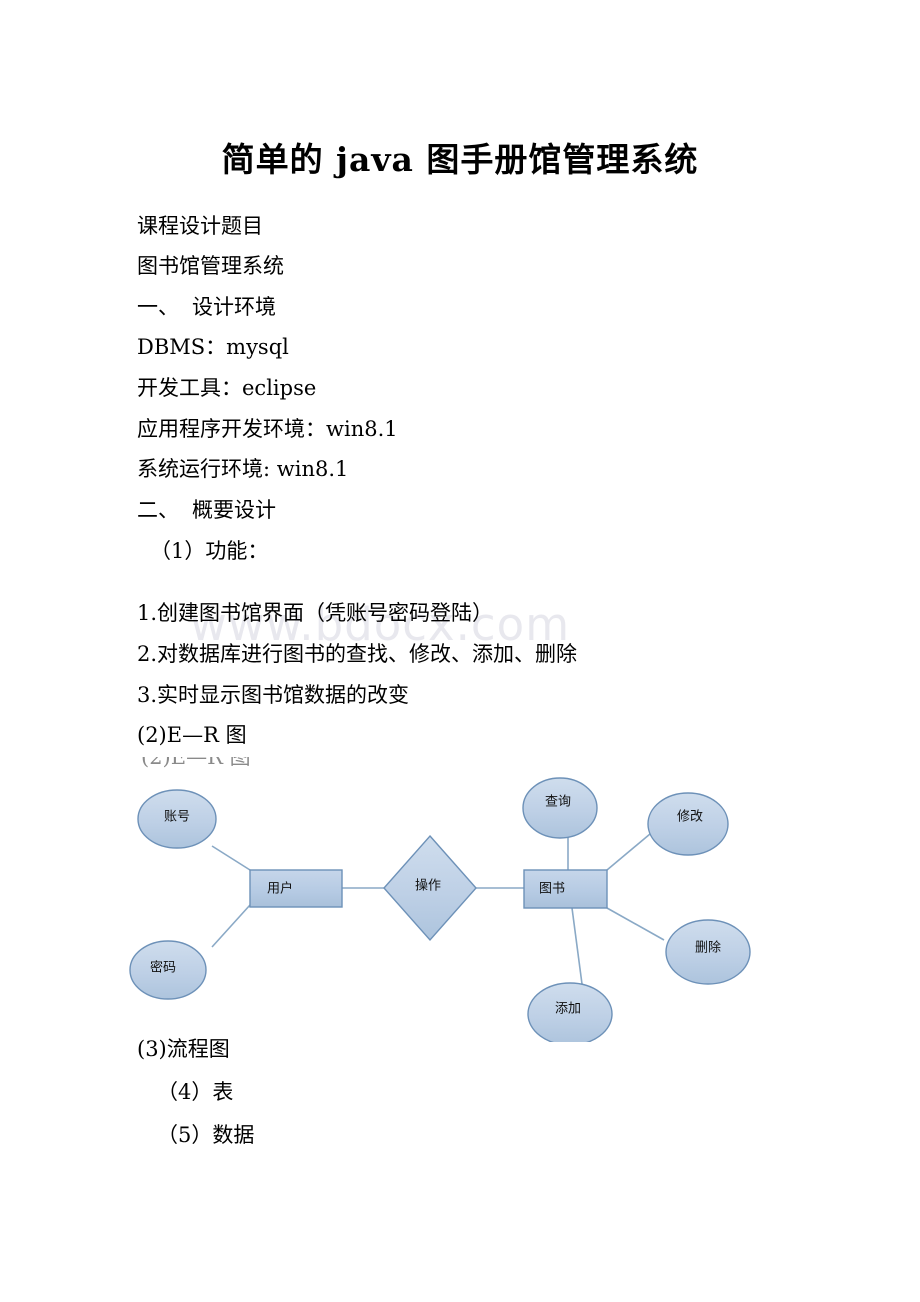  I want to click on er-node-operate-label: 操作, so click(428, 886).